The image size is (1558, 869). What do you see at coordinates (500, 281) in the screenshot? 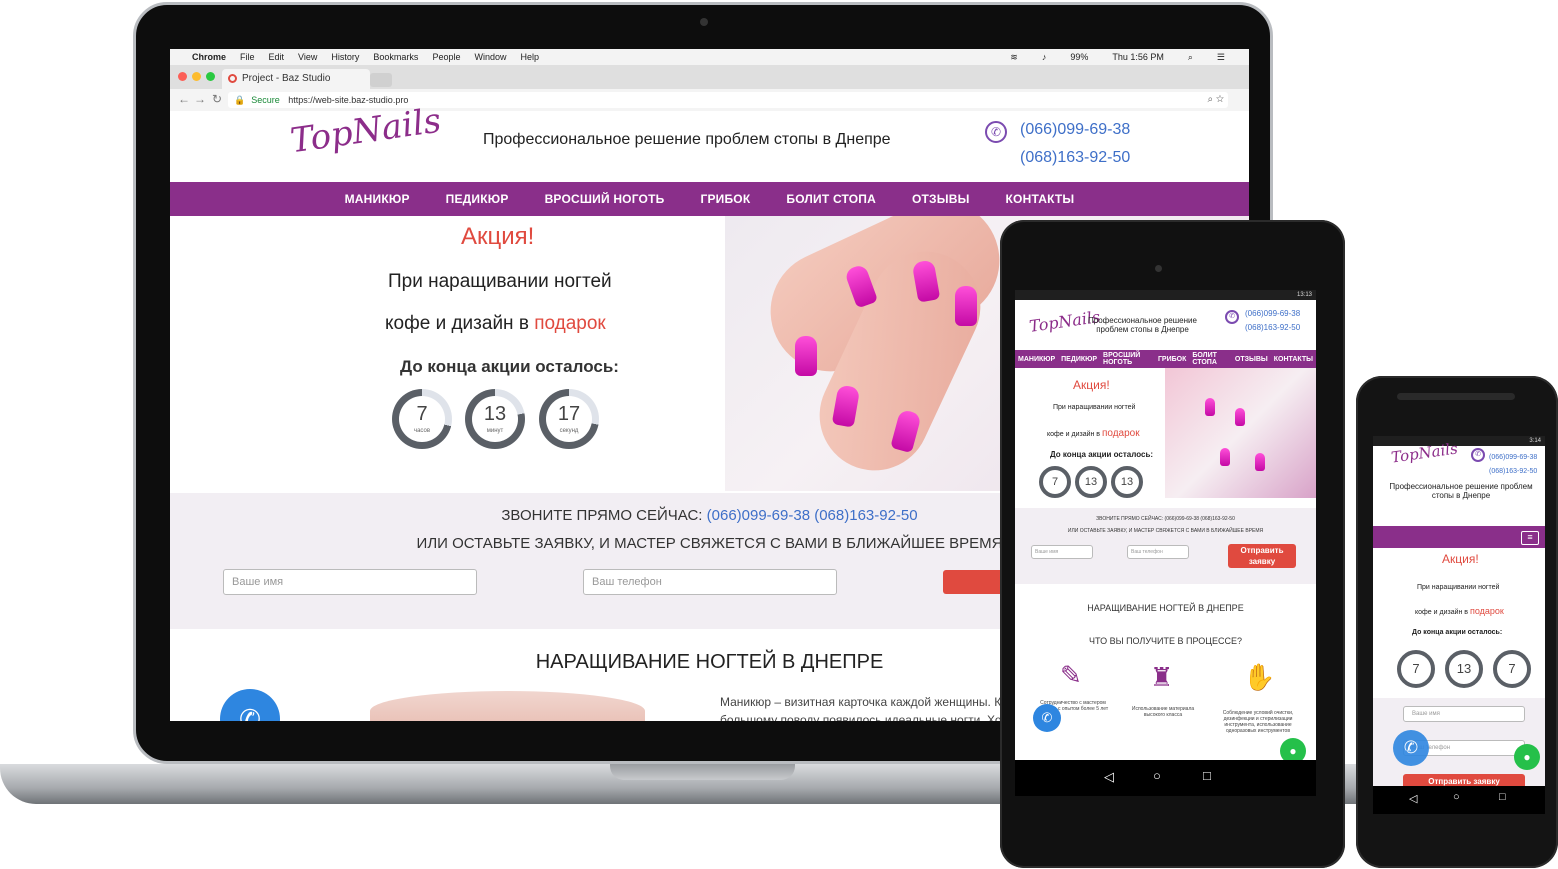
I see `promo-line-1: При наращивании ногтей` at bounding box center [500, 281].